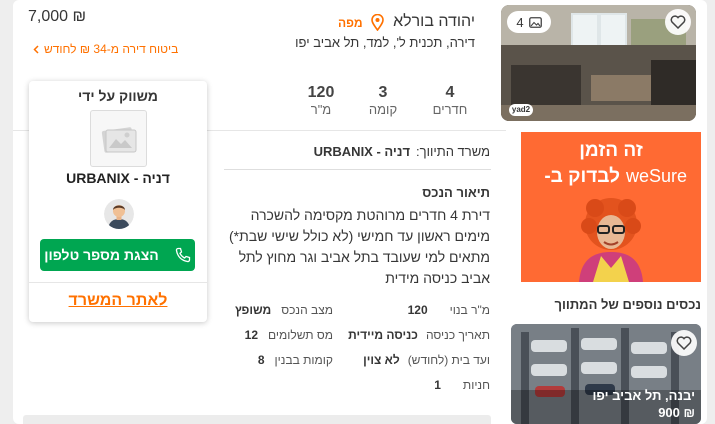 This screenshot has width=715, height=424. What do you see at coordinates (643, 395) in the screenshot?
I see `more-card-location: יבנה, תל אביב יפו` at bounding box center [643, 395].